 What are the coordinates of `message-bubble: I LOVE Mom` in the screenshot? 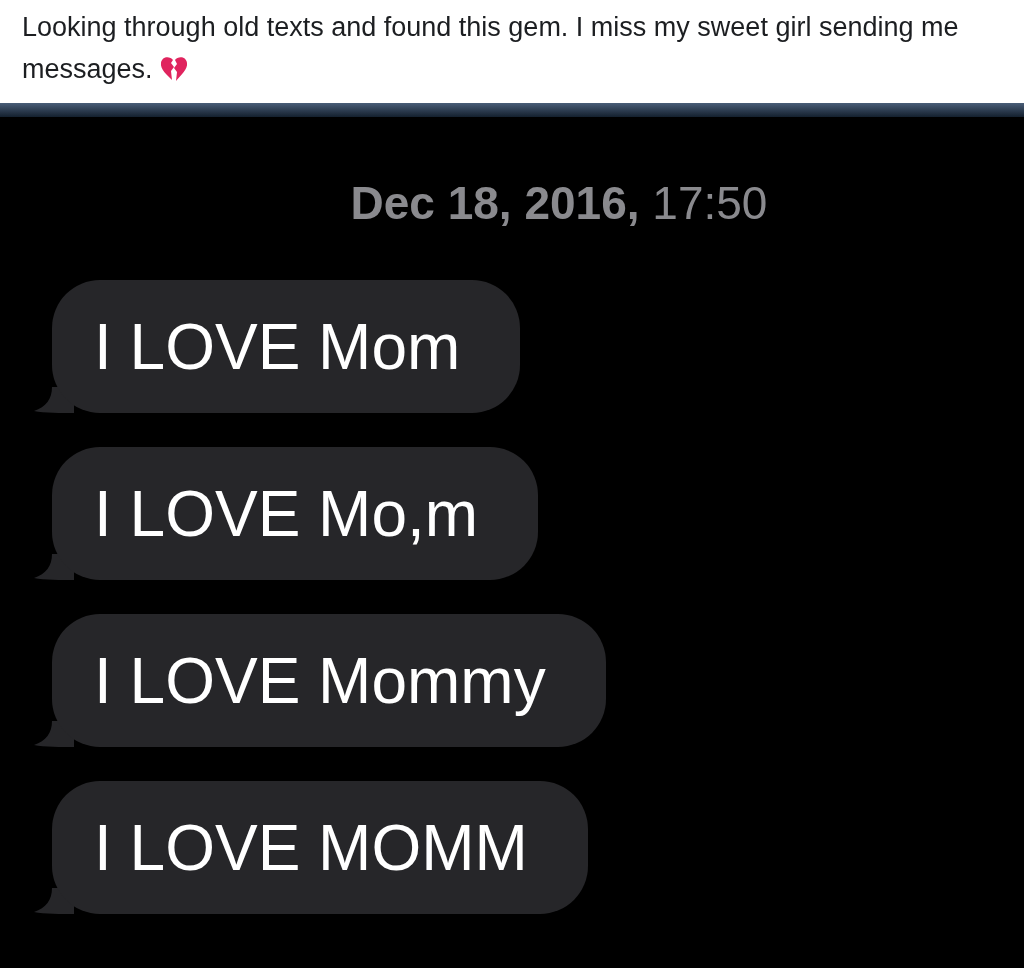 It's located at (286, 346).